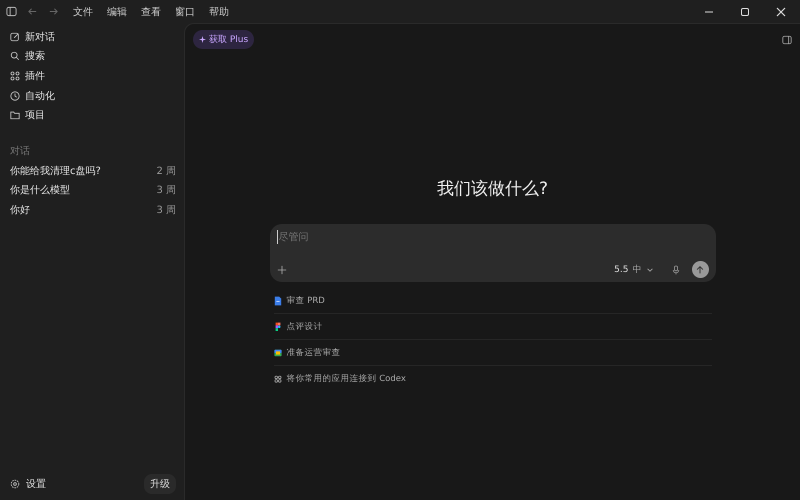 This screenshot has width=800, height=500. Describe the element at coordinates (281, 269) in the screenshot. I see `add-icon` at that location.